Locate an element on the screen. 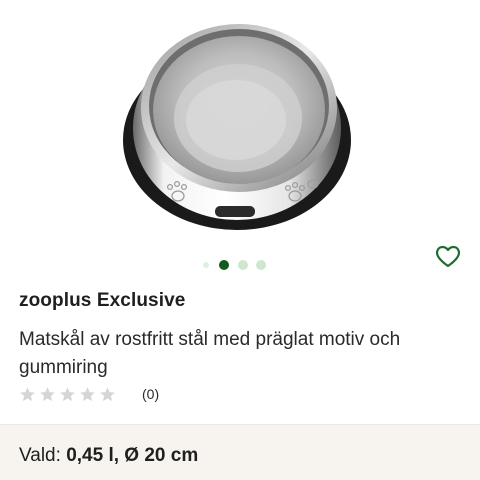 The height and width of the screenshot is (480, 480). selected-variant: Vald: 0,45 l, Ø 20 cm is located at coordinates (108, 456).